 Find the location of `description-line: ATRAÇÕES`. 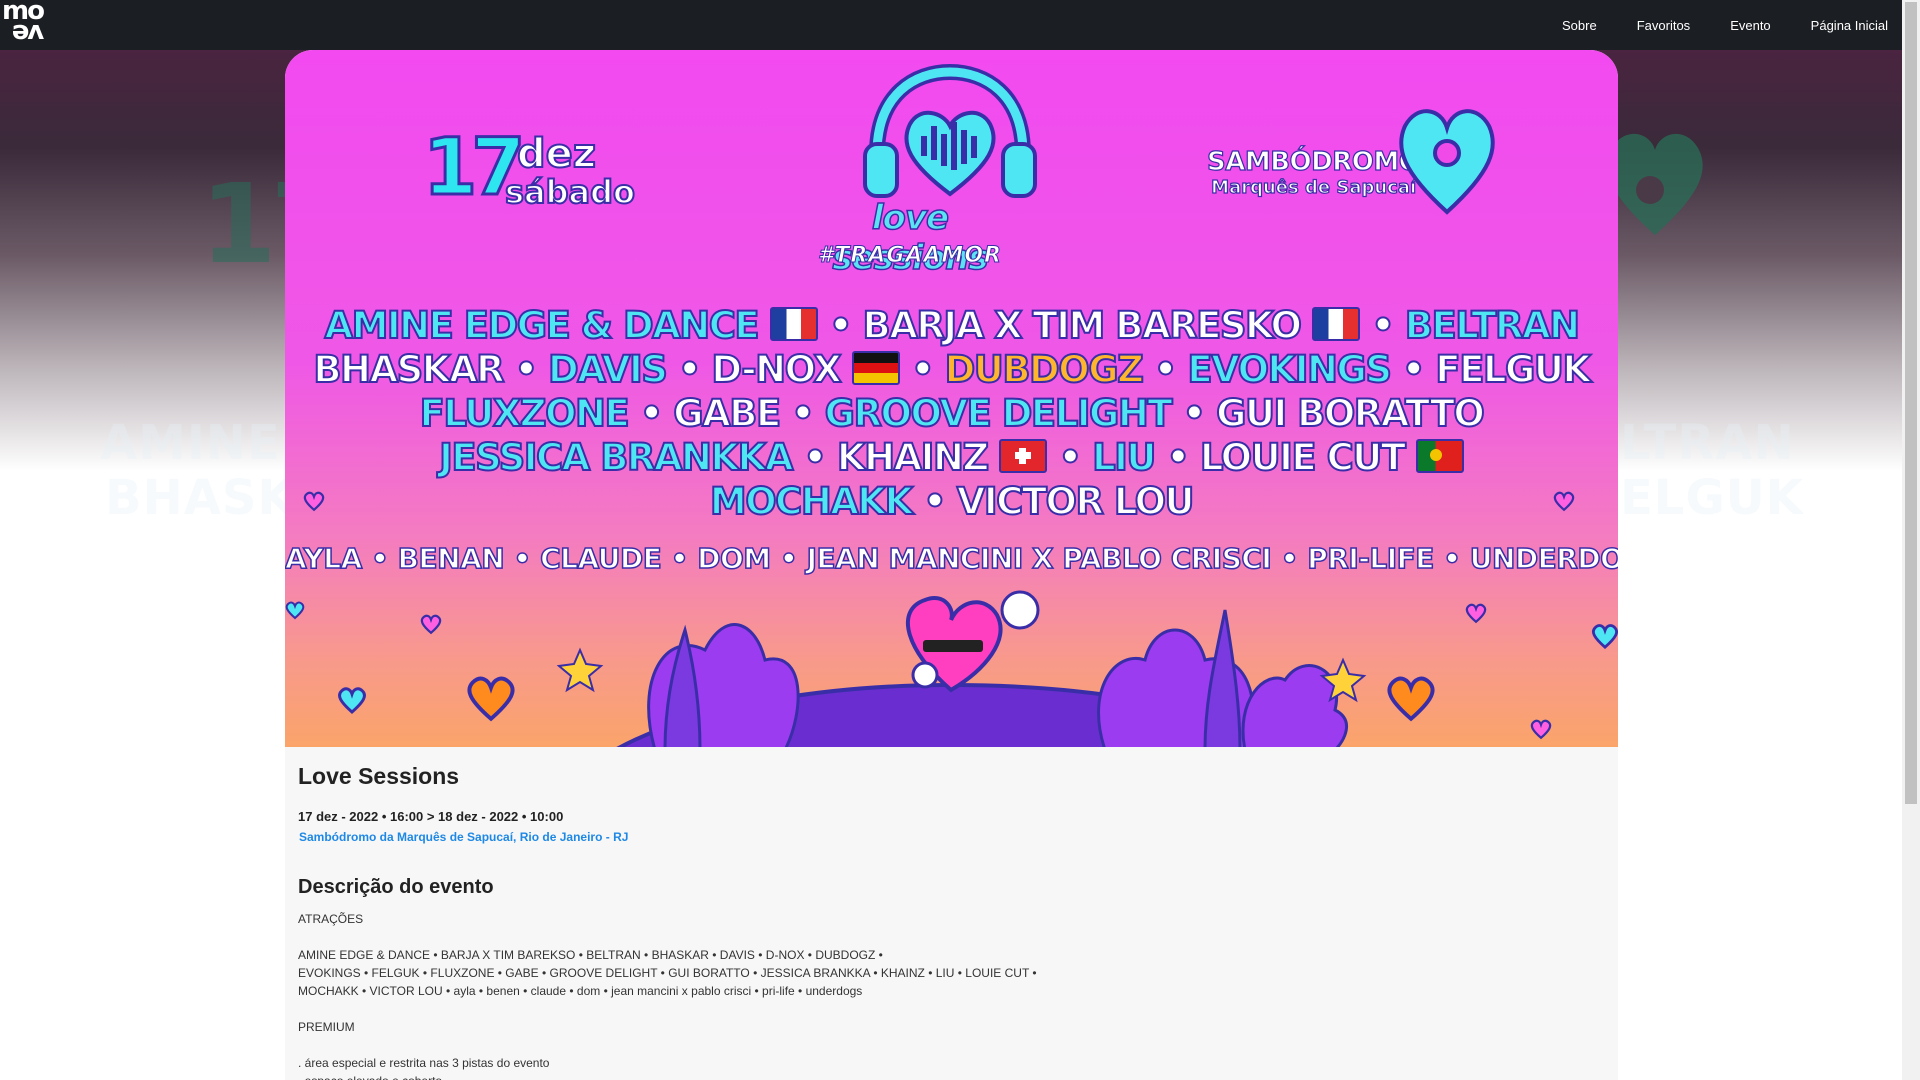

description-line: ATRAÇÕES is located at coordinates (331, 919).